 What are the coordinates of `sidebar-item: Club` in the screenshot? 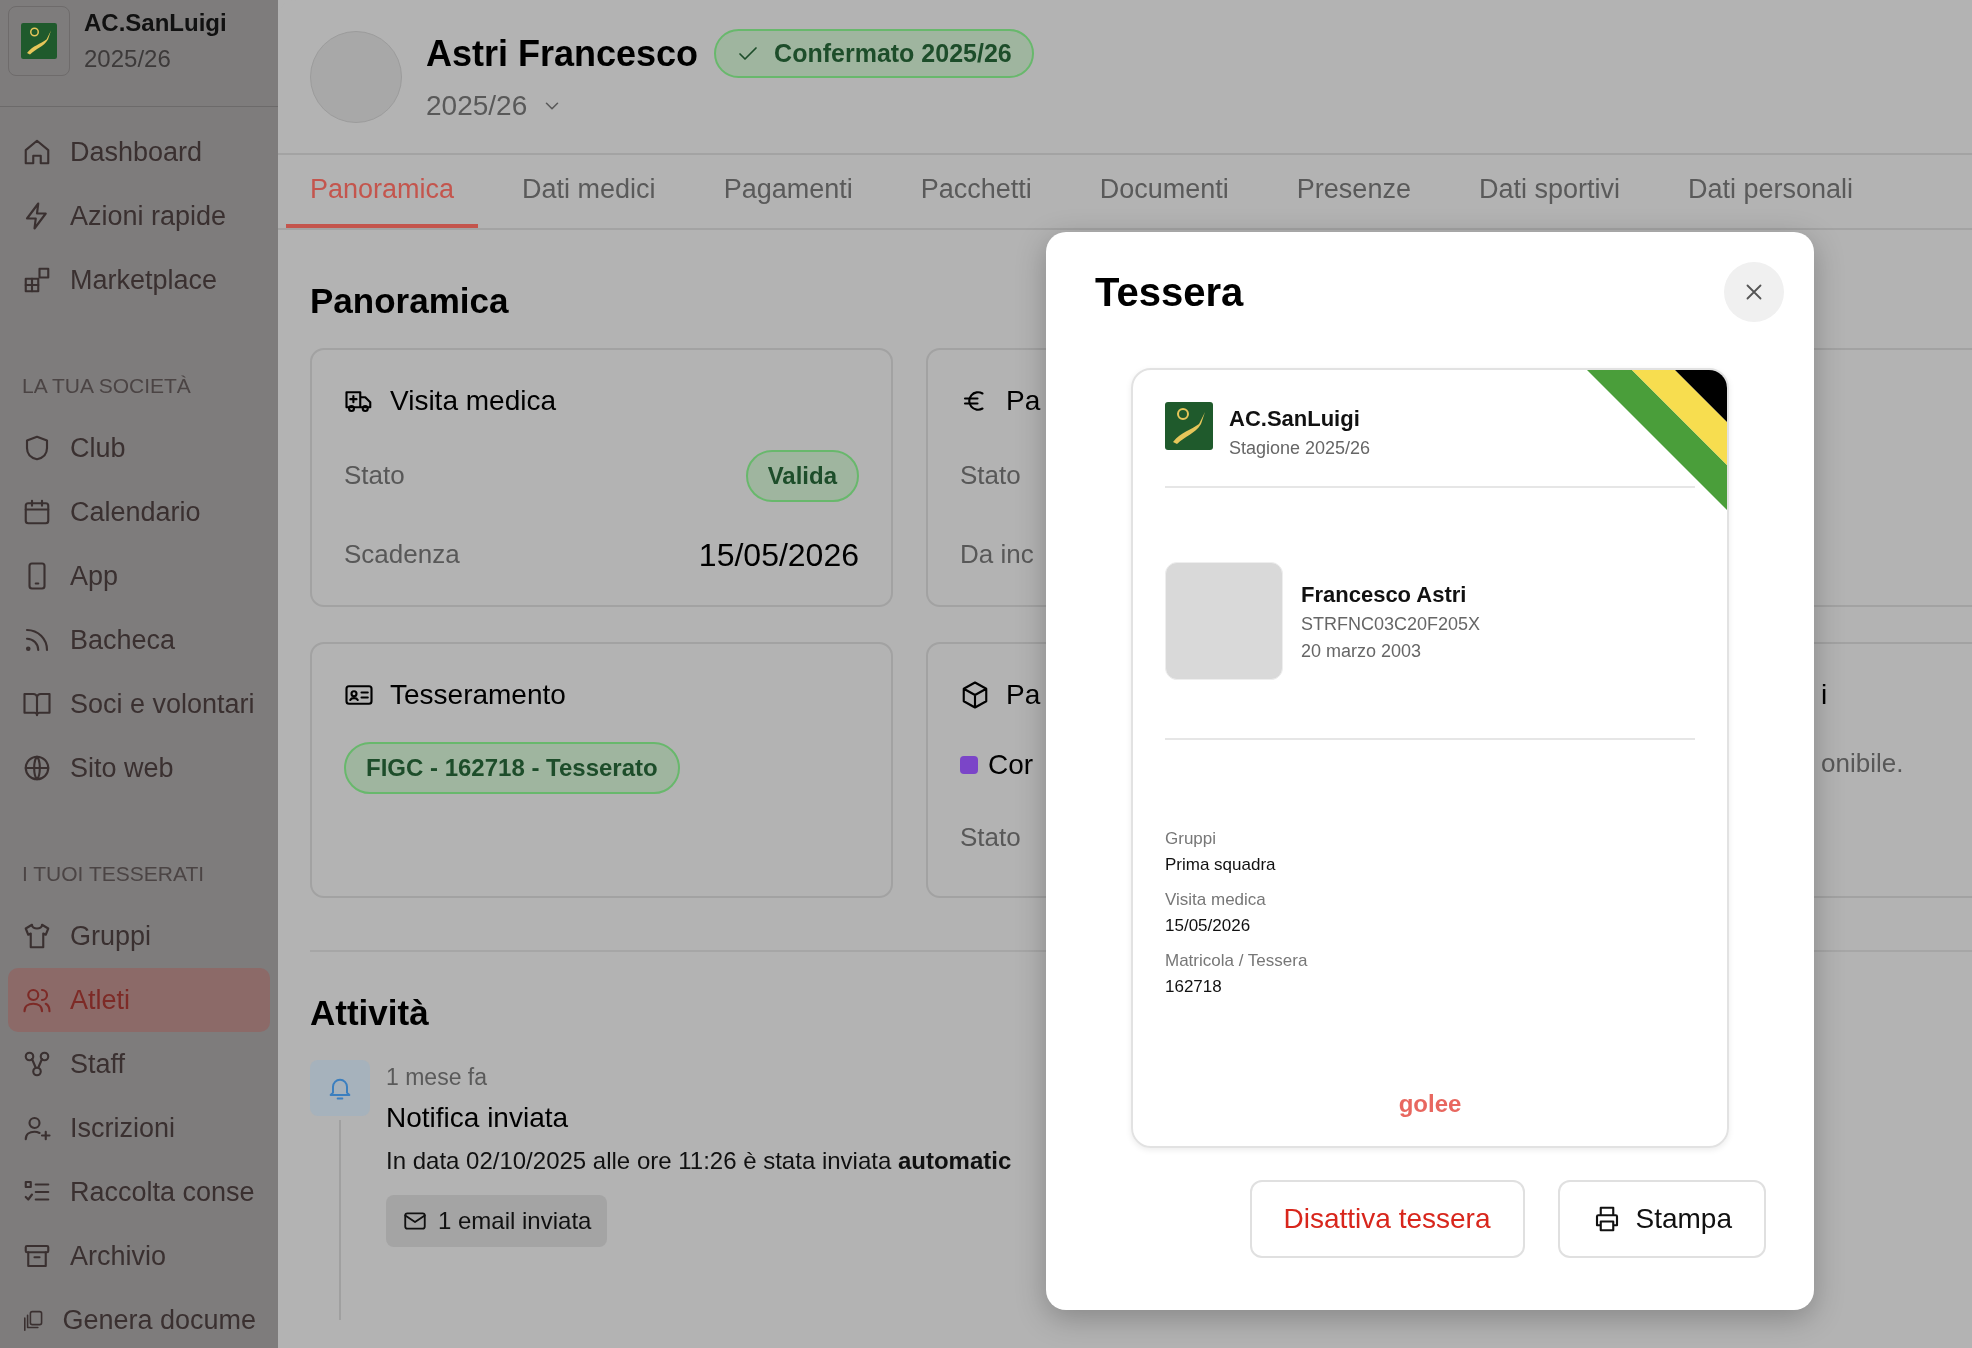 It's located at (139, 448).